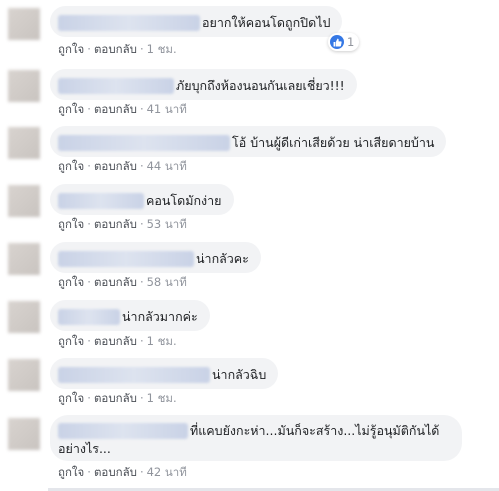 The image size is (499, 491). I want to click on comment-actions: ถูกใจ · ตอบกลับ · 42 นาที, so click(122, 472).